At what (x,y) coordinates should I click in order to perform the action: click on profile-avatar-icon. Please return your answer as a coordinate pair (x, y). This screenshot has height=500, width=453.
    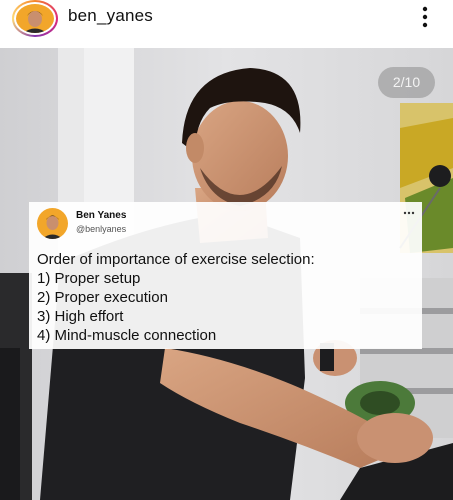
    Looking at the image, I should click on (35, 18).